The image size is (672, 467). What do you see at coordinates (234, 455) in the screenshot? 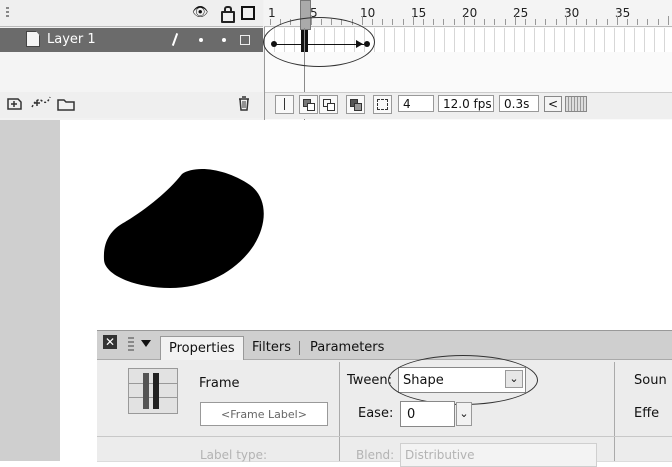
I see `label-type-label: Label type:` at bounding box center [234, 455].